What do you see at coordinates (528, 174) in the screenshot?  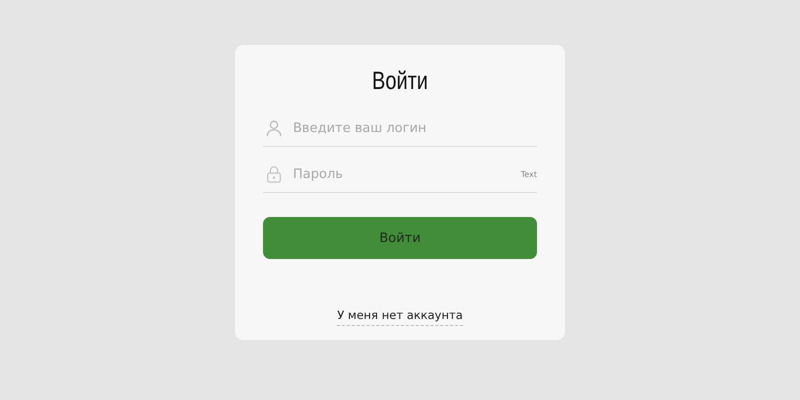 I see `show-password-toggle: Text` at bounding box center [528, 174].